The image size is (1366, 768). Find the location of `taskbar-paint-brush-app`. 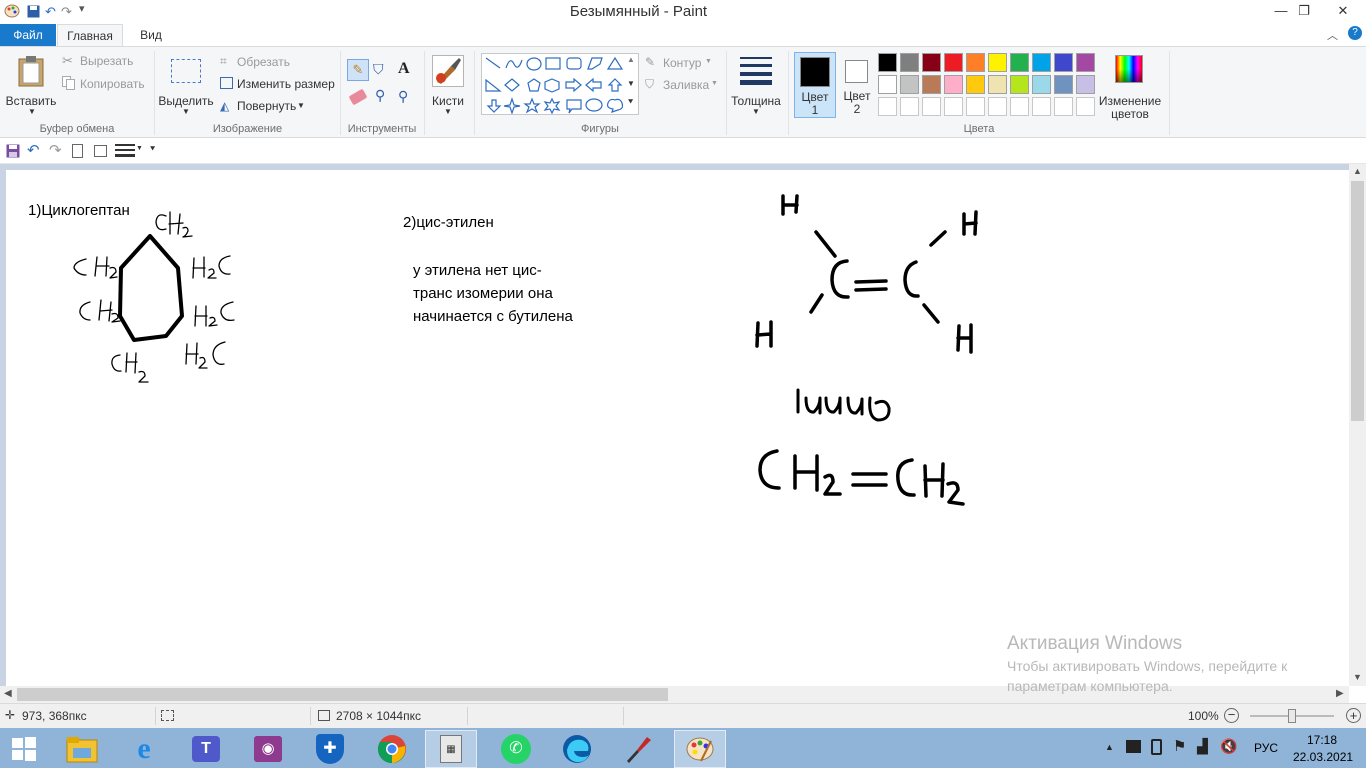

taskbar-paint-brush-app is located at coordinates (638, 749).